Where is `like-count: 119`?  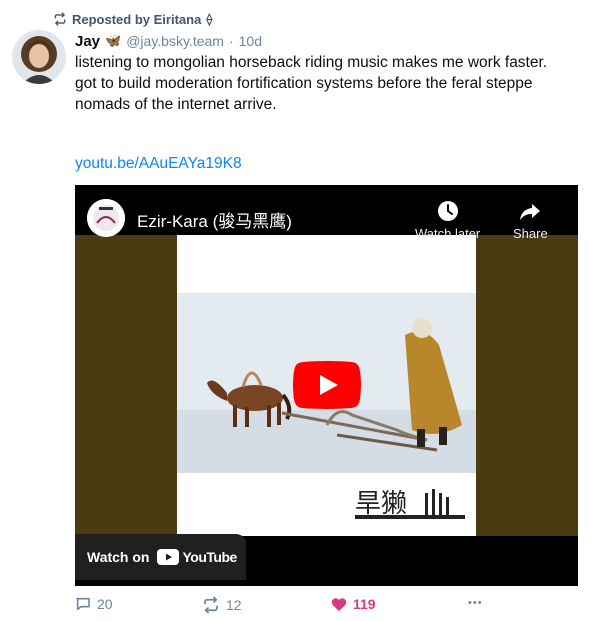 like-count: 119 is located at coordinates (364, 604).